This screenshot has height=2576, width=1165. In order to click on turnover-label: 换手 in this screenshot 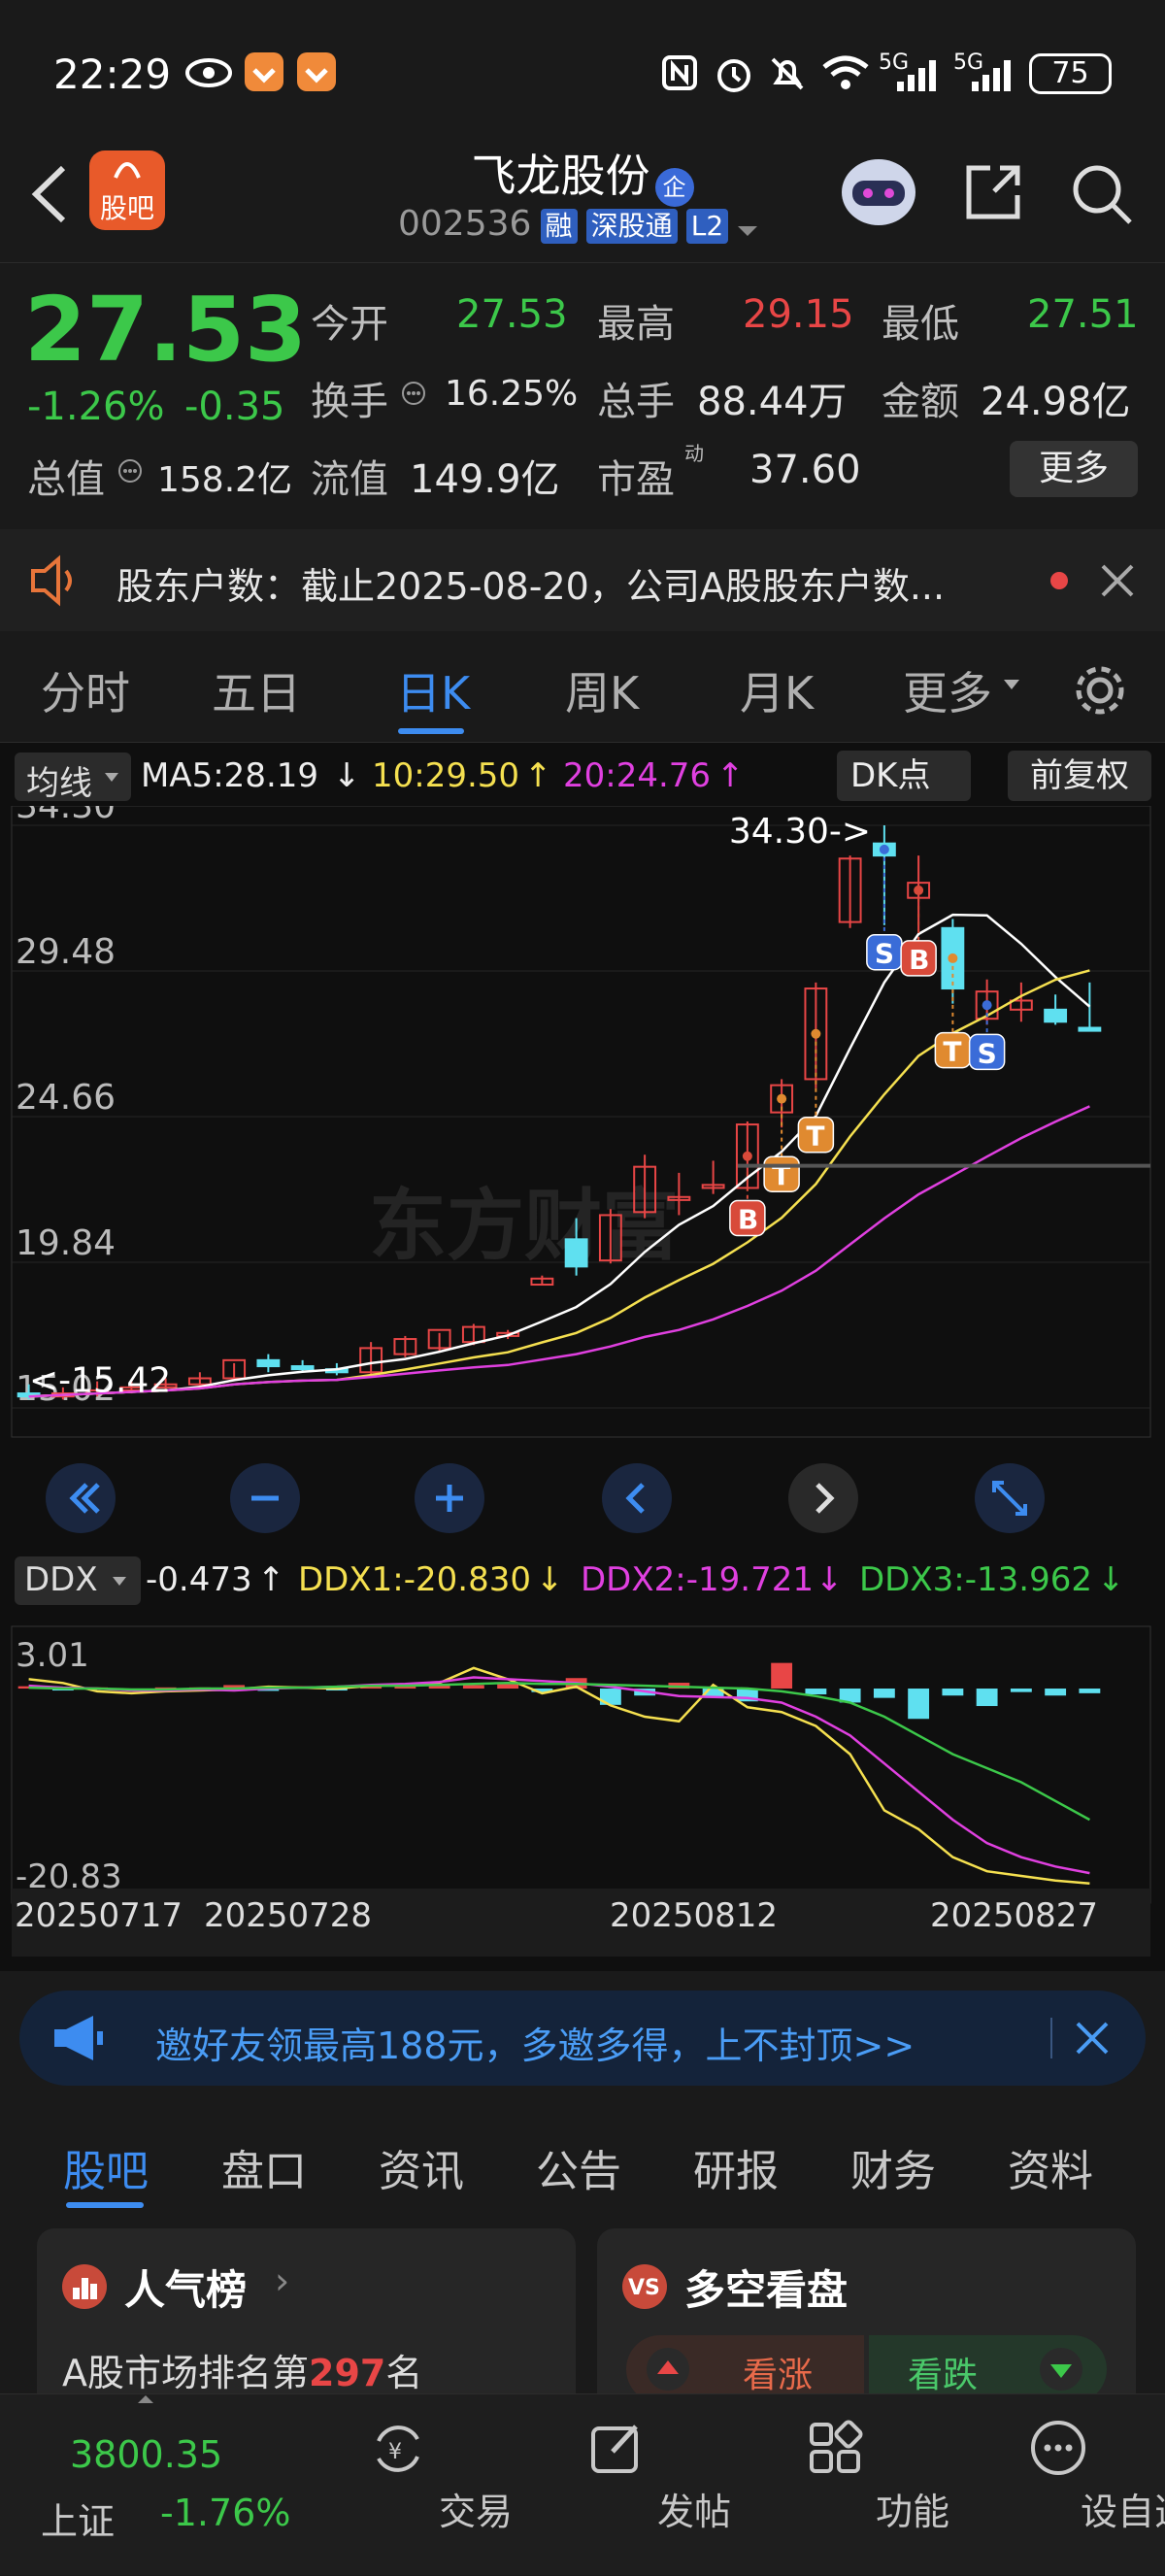, I will do `click(349, 402)`.